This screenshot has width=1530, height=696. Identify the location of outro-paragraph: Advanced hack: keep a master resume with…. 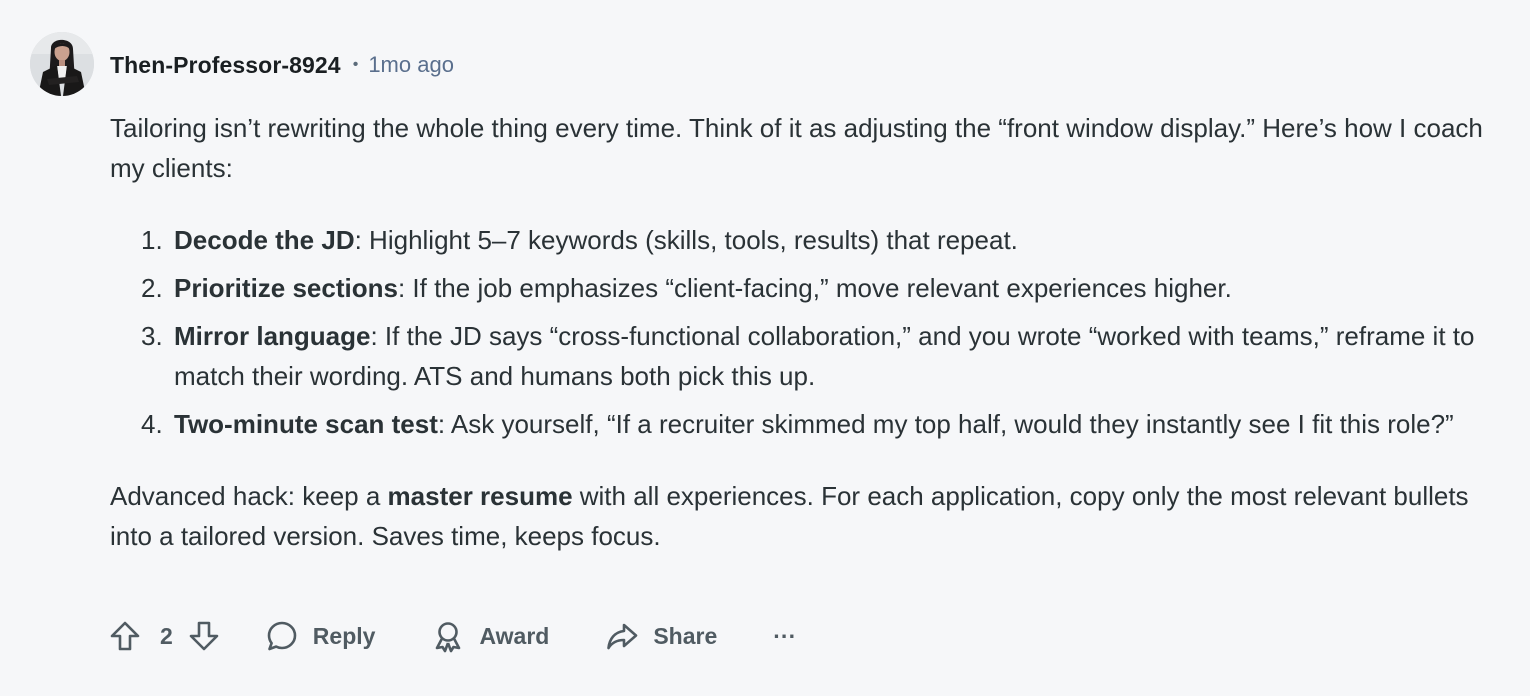
(805, 516).